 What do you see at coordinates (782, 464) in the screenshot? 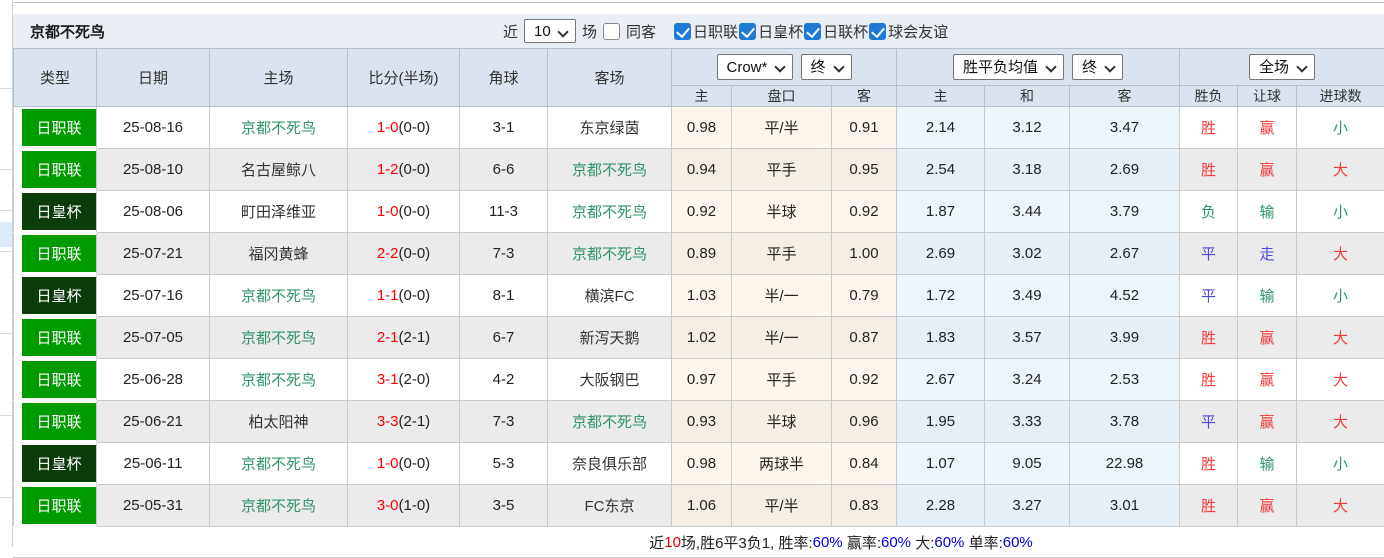
I see `odds-handicap: 两球半` at bounding box center [782, 464].